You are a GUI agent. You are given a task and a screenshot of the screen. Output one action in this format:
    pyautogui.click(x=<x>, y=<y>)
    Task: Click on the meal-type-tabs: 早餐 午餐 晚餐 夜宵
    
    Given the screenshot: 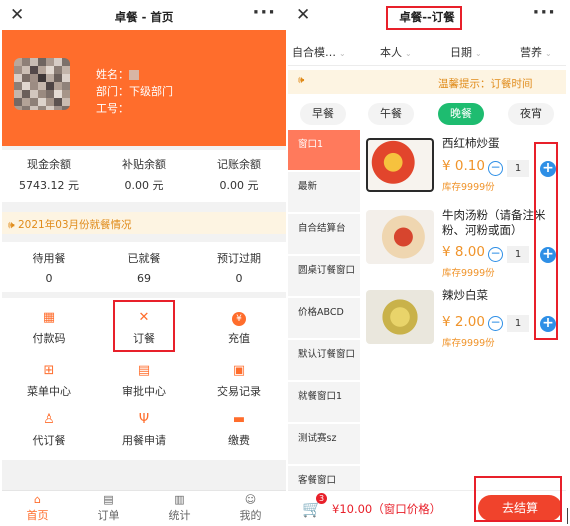 What is the action you would take?
    pyautogui.click(x=427, y=115)
    